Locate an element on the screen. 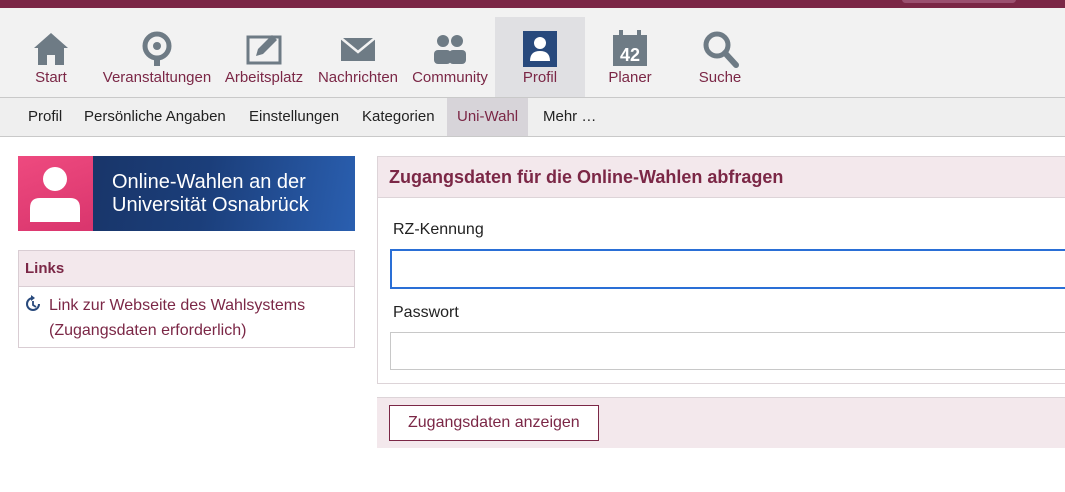 This screenshot has height=492, width=1065. rz-kennung-label: RZ-Kennung is located at coordinates (438, 229).